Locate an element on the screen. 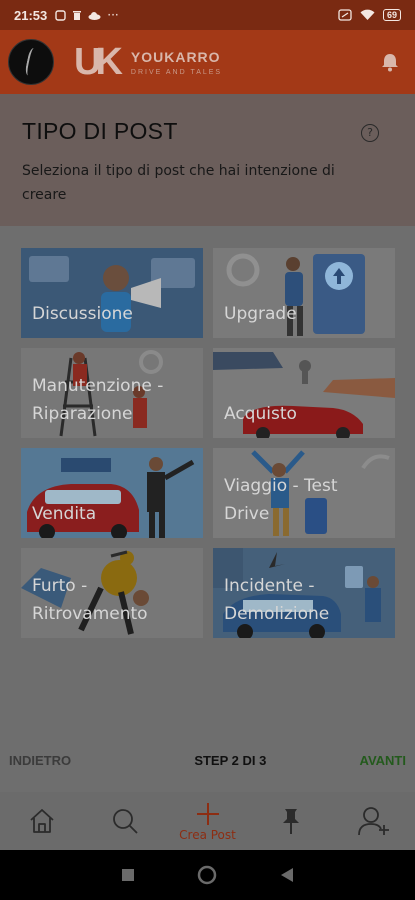 The height and width of the screenshot is (900, 415). tab-pinned is located at coordinates (291, 821).